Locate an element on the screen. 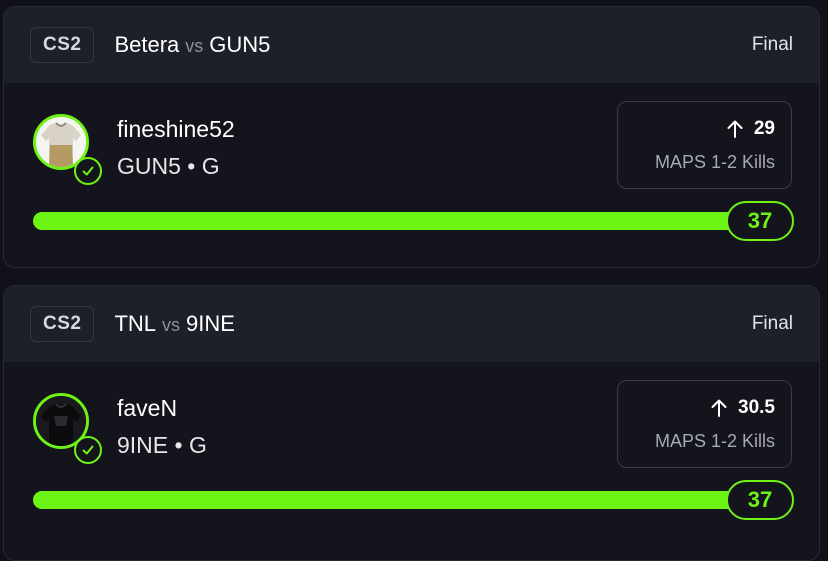  projection-box: 30.5 MAPS 1-2 Kills is located at coordinates (704, 424).